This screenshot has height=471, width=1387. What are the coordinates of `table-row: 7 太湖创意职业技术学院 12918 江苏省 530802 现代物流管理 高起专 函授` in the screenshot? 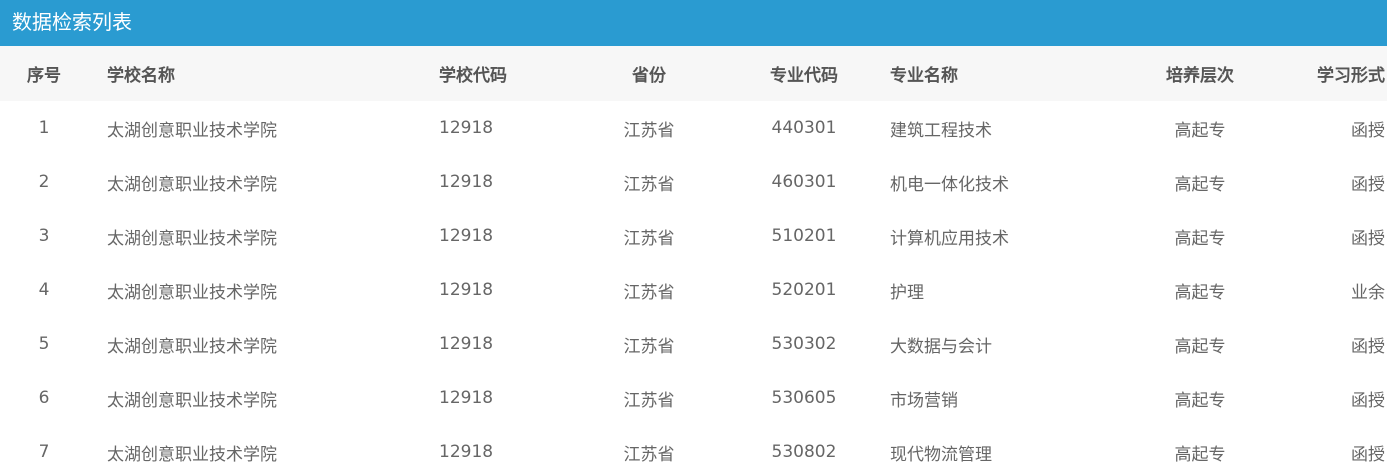 It's located at (693, 448).